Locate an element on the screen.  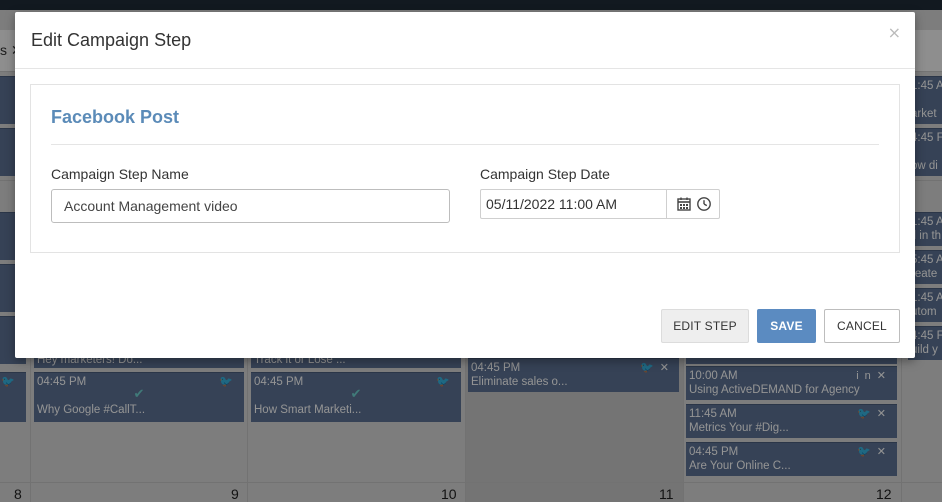
edit-step-button: EDIT STEP is located at coordinates (705, 326).